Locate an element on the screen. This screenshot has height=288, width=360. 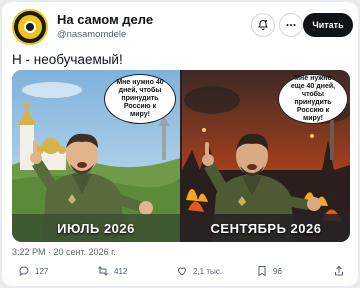
reply-icon is located at coordinates (24, 271).